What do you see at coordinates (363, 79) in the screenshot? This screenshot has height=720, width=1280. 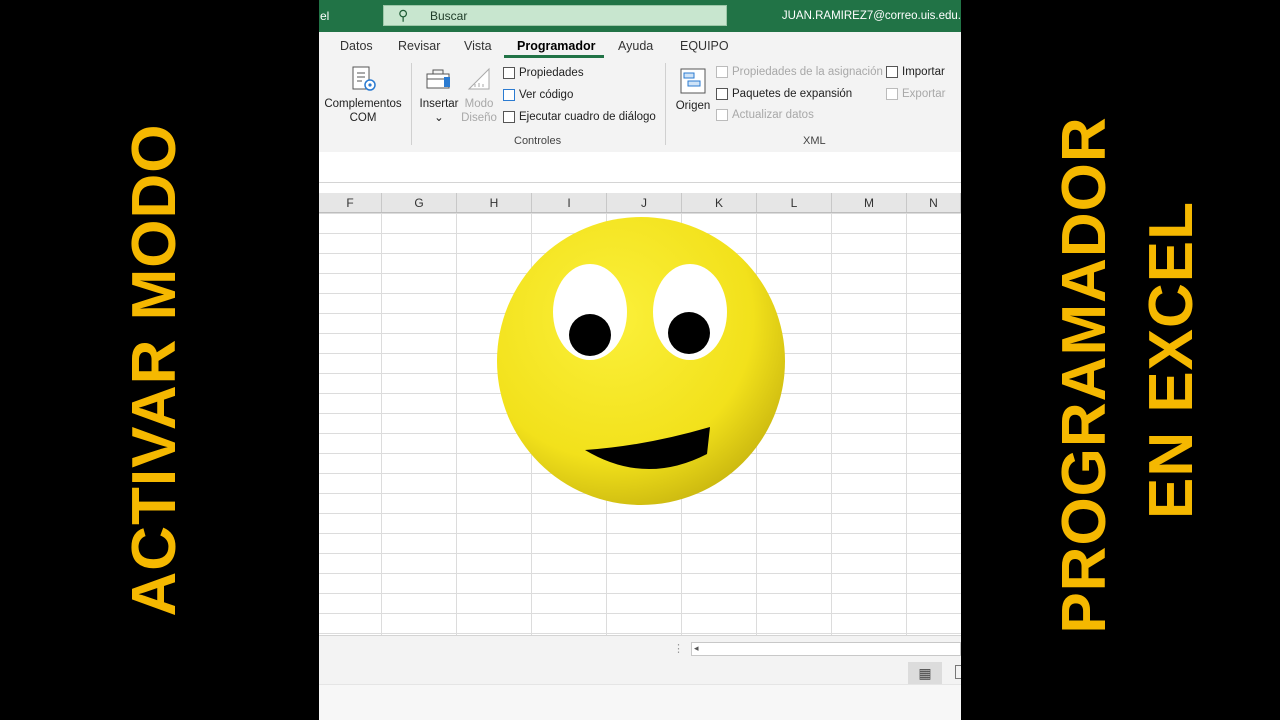 I see `com-addins-icon` at bounding box center [363, 79].